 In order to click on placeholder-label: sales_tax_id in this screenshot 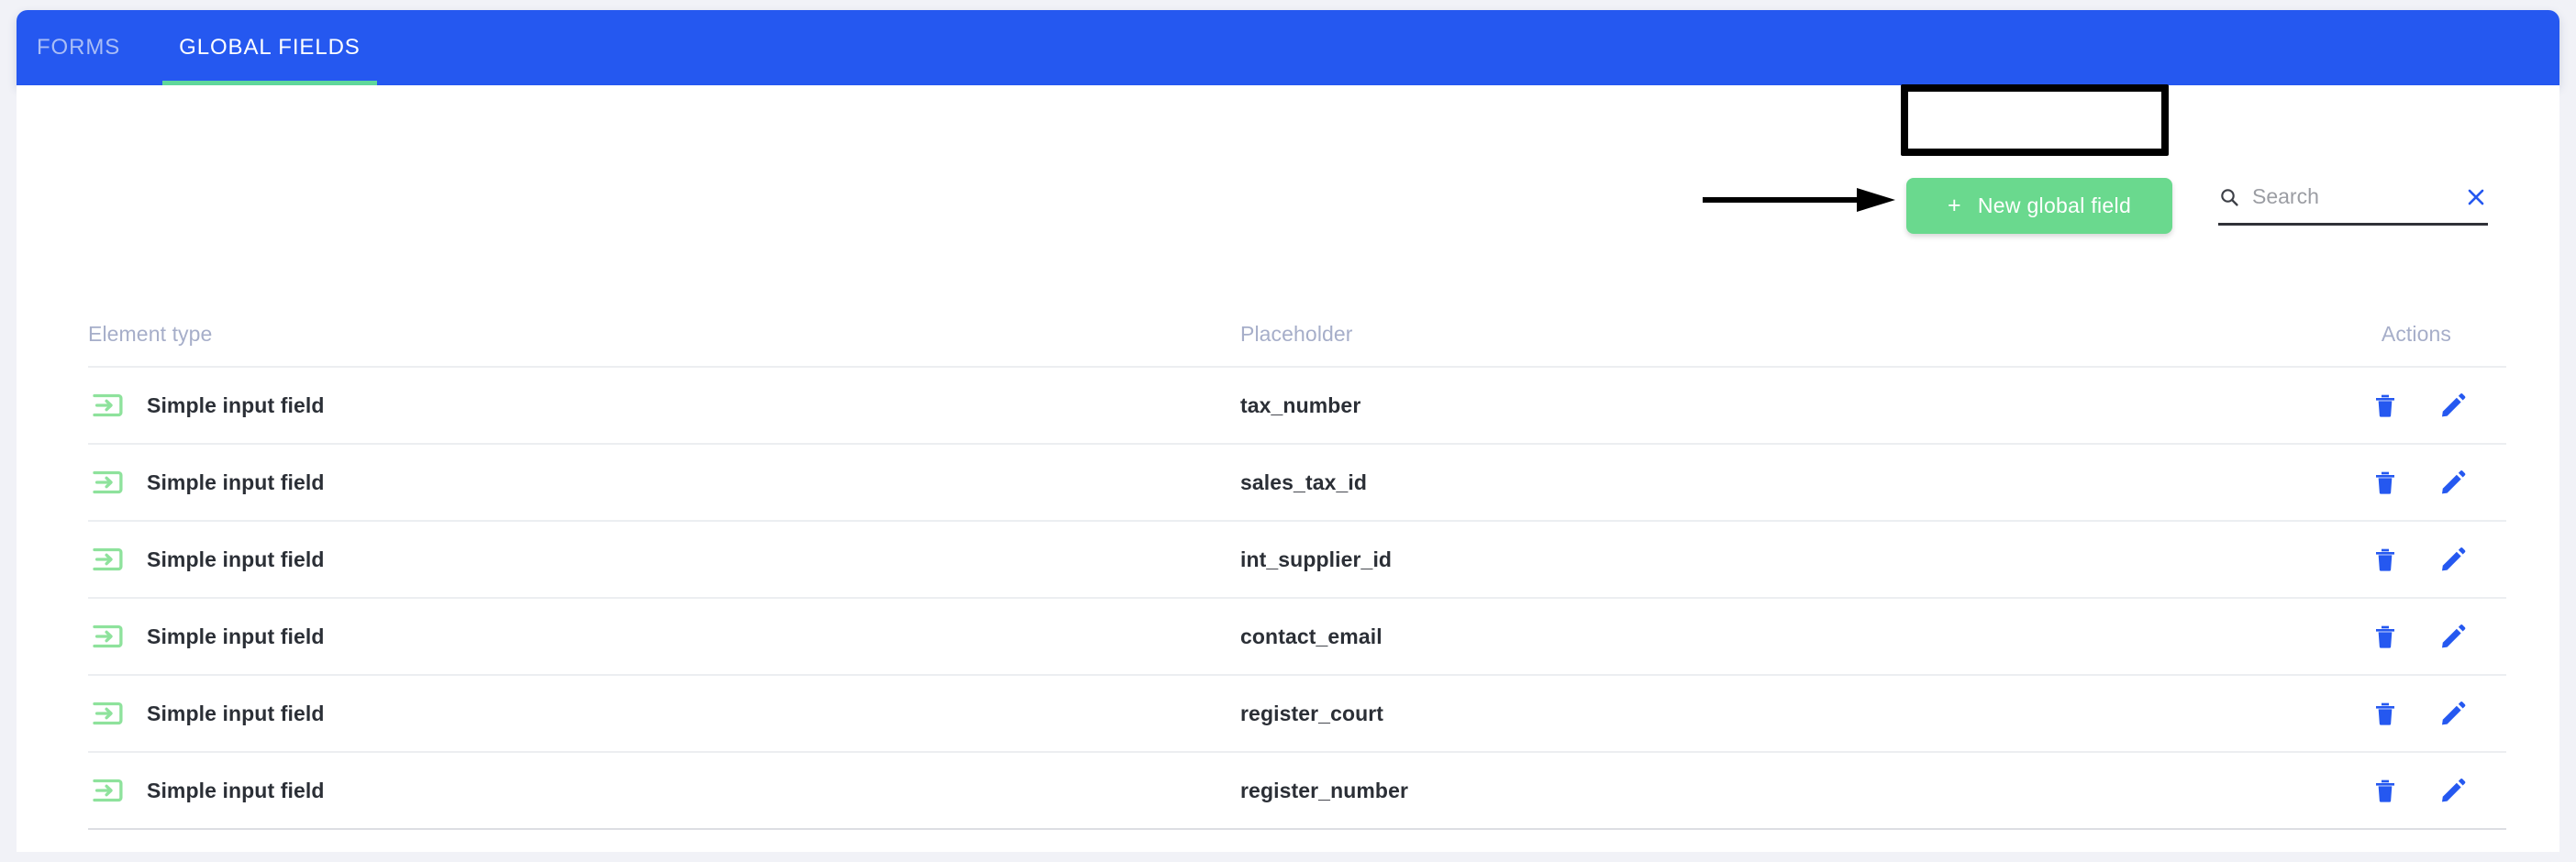, I will do `click(1304, 482)`.